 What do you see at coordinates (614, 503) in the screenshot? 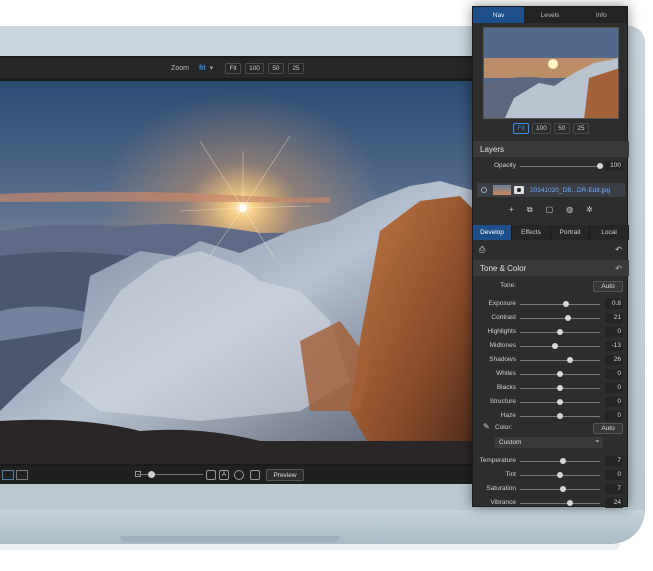
I see `slider-value: 24` at bounding box center [614, 503].